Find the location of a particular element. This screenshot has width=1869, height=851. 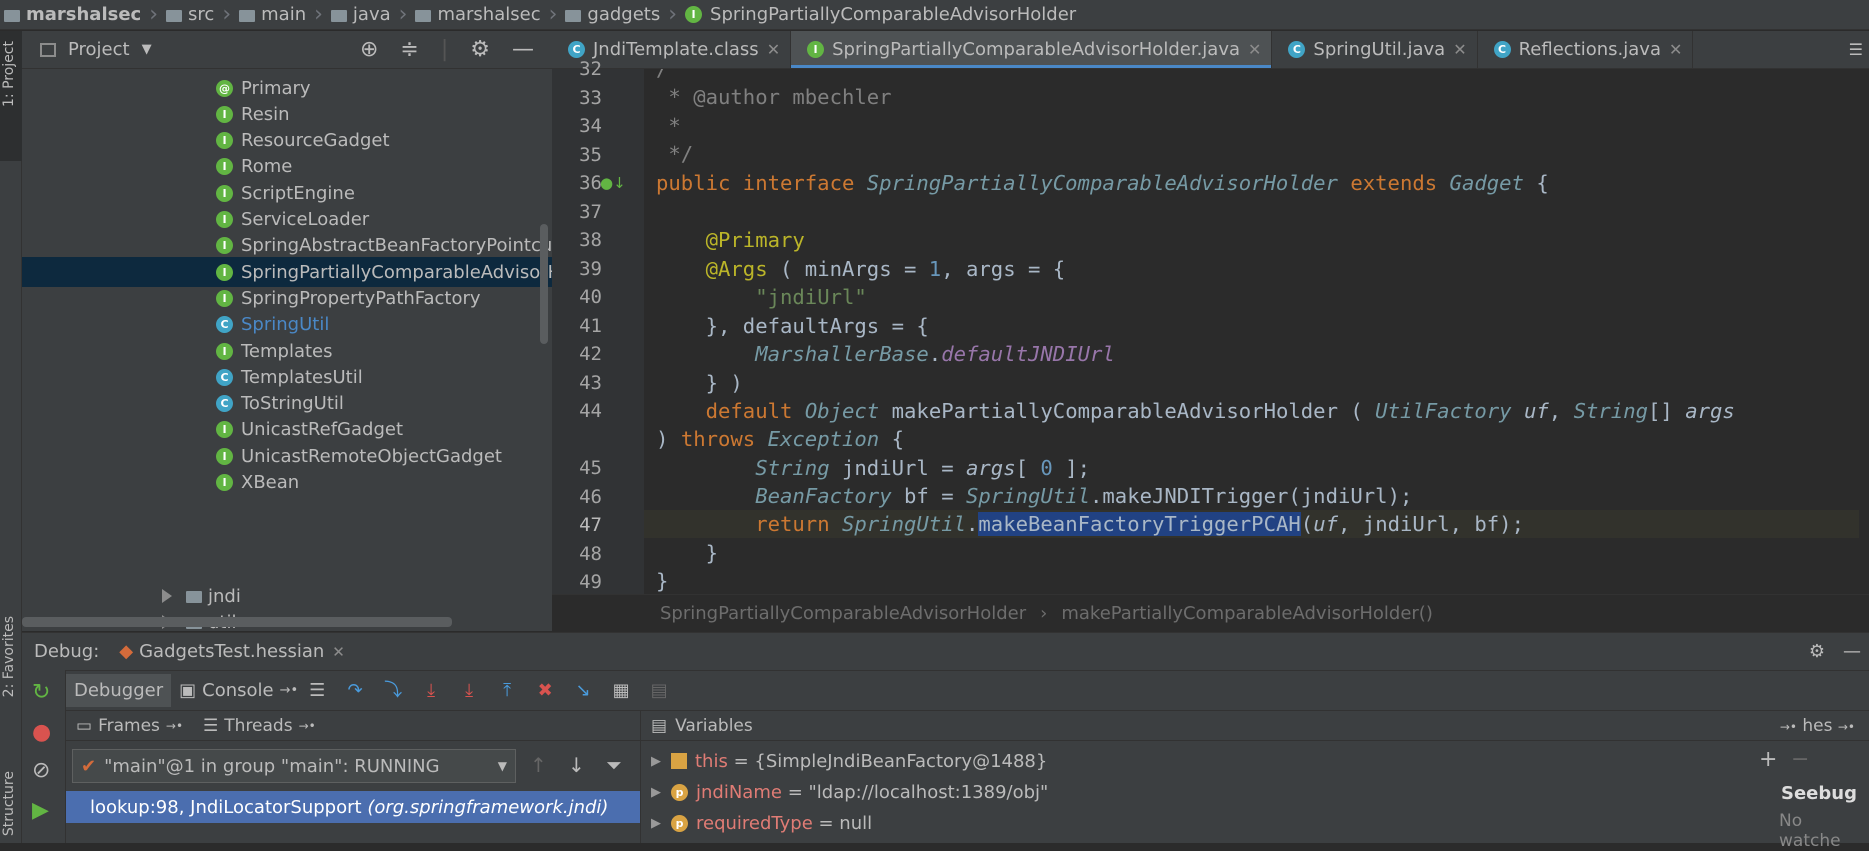

tab-debugger: Debugger is located at coordinates (119, 690).